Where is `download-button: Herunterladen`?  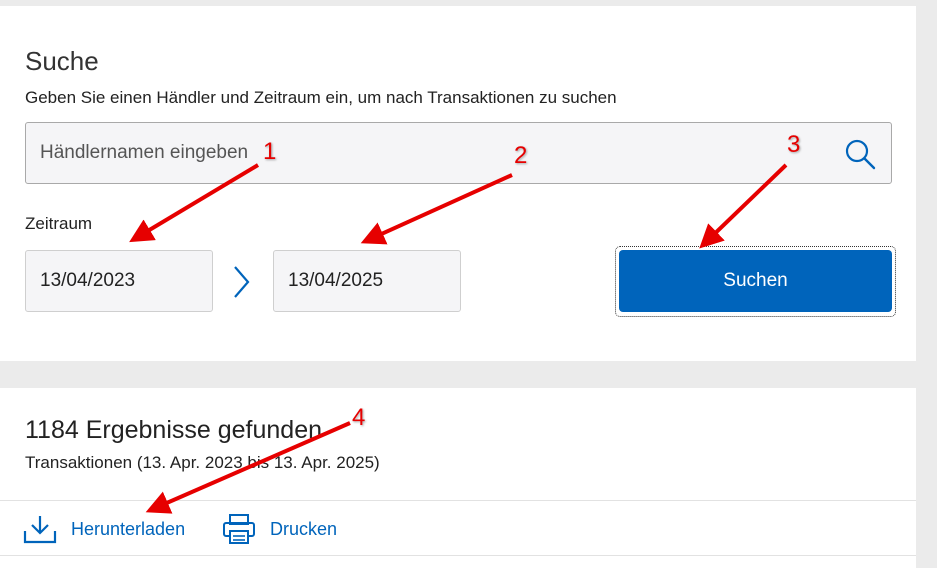 download-button: Herunterladen is located at coordinates (104, 529).